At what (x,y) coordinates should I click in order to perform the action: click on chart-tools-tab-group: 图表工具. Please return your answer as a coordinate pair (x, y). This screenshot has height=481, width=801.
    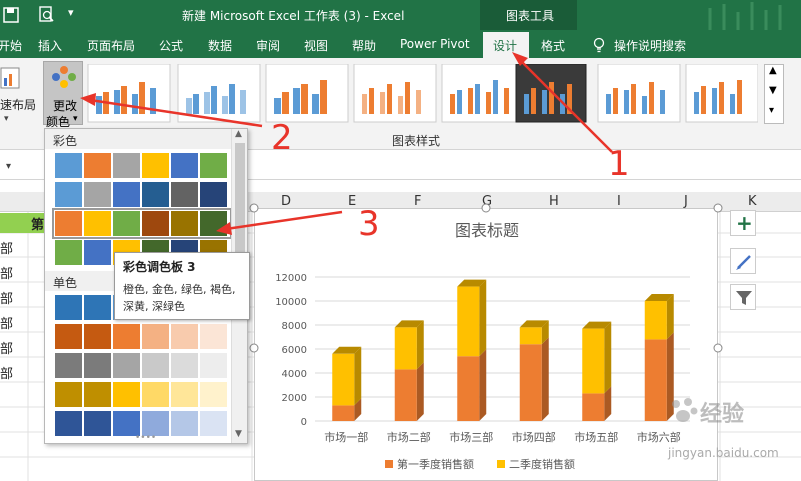
    Looking at the image, I should click on (528, 15).